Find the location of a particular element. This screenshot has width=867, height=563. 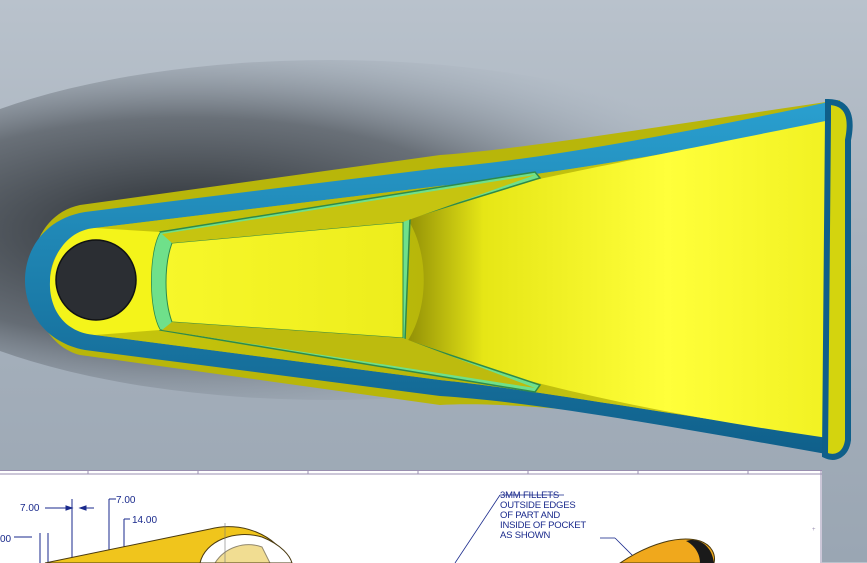

dimension-cut: 00 is located at coordinates (6, 539).